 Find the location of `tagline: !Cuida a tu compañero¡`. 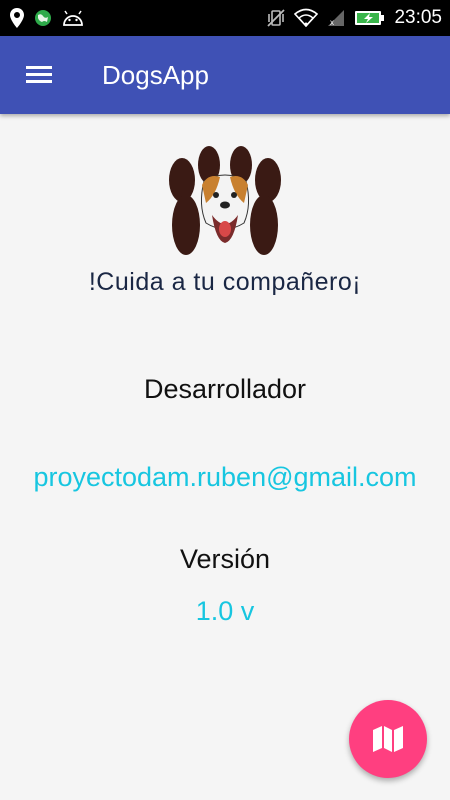

tagline: !Cuida a tu compañero¡ is located at coordinates (225, 282).